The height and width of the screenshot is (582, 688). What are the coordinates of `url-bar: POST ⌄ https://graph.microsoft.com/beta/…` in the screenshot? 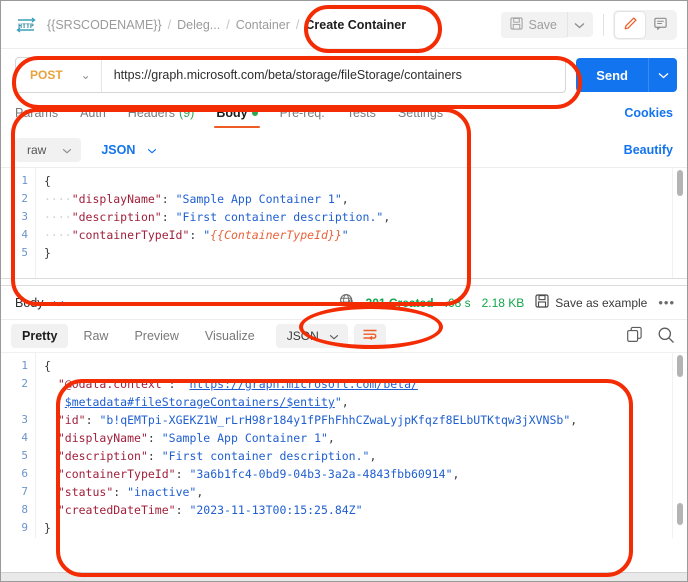 It's located at (291, 75).